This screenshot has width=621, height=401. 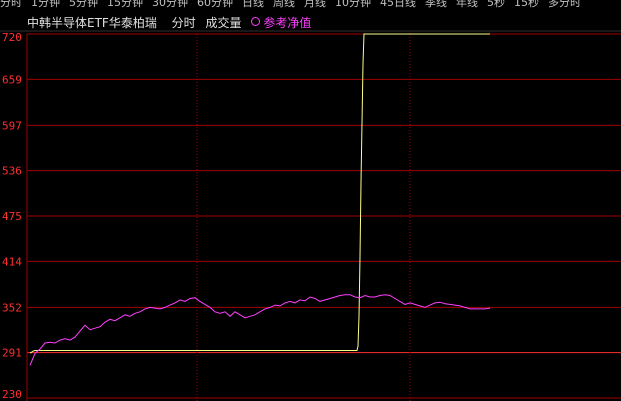 What do you see at coordinates (12, 307) in the screenshot?
I see `y-tick-label-352: 352` at bounding box center [12, 307].